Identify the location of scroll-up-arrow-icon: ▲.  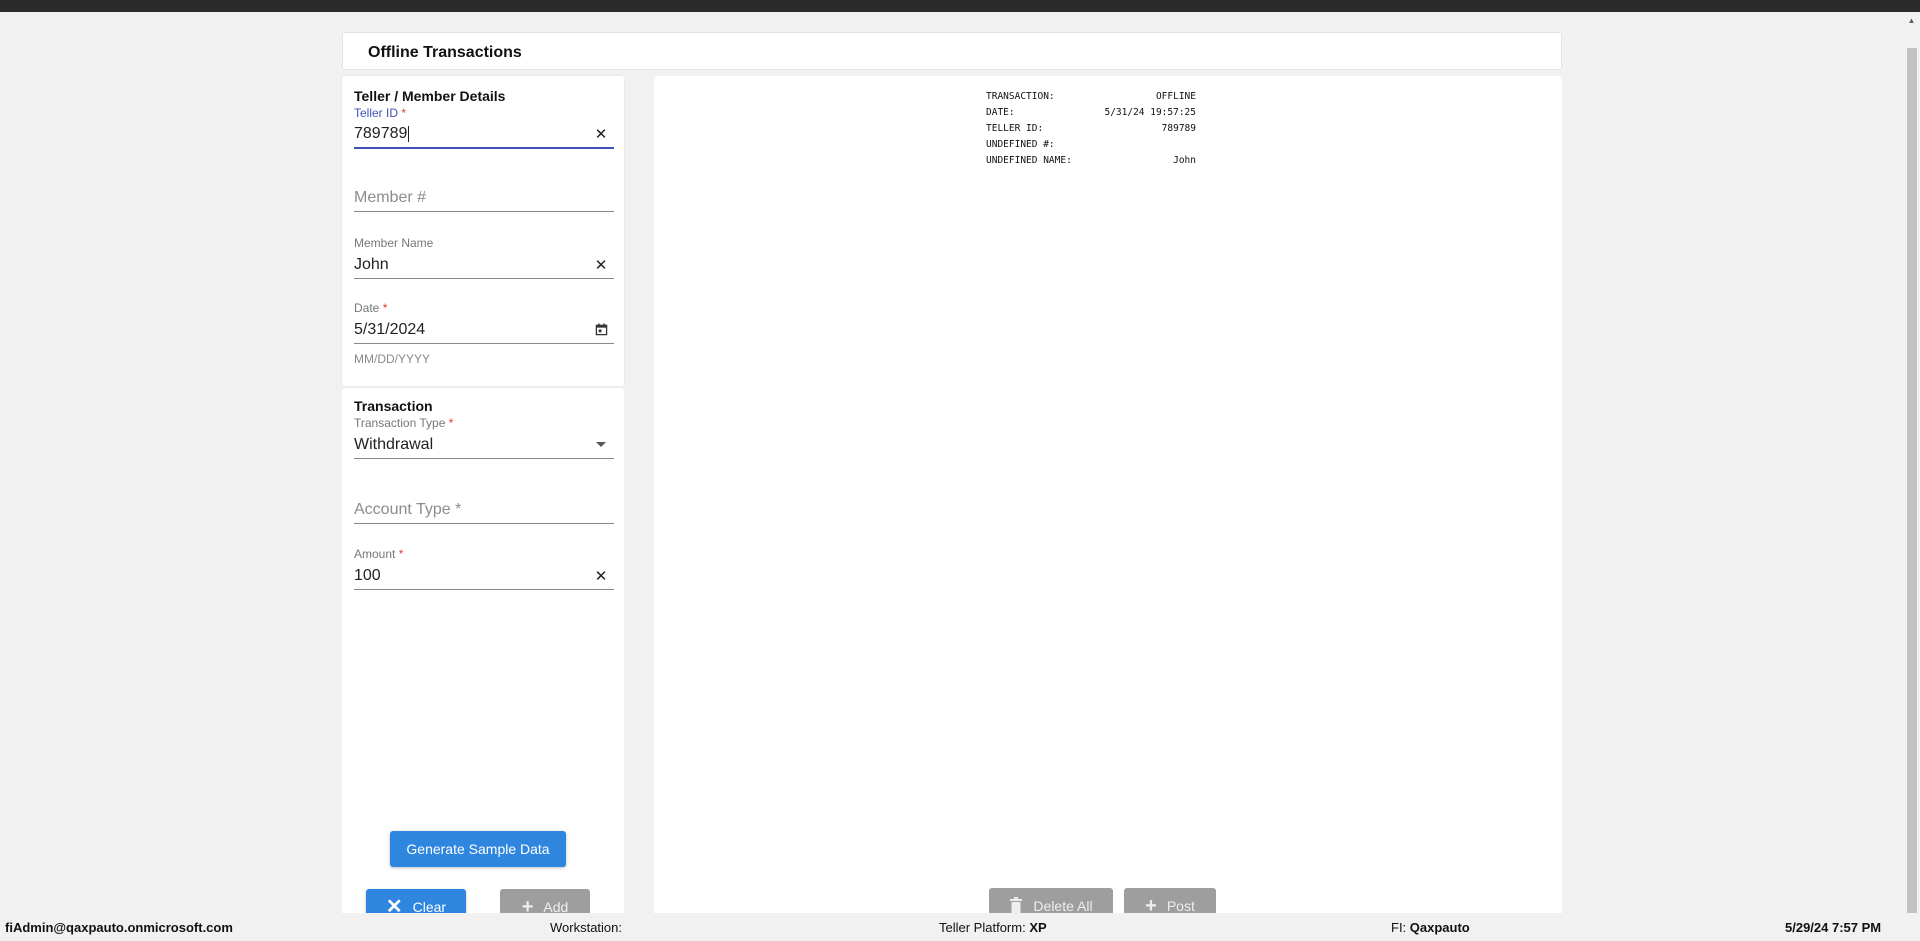
(1911, 20).